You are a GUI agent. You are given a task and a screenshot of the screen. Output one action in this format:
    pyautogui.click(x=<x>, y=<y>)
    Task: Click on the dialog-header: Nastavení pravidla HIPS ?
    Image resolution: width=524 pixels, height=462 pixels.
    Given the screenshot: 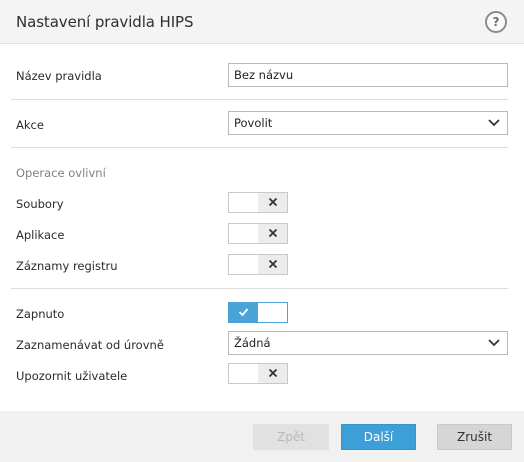 What is the action you would take?
    pyautogui.click(x=262, y=22)
    